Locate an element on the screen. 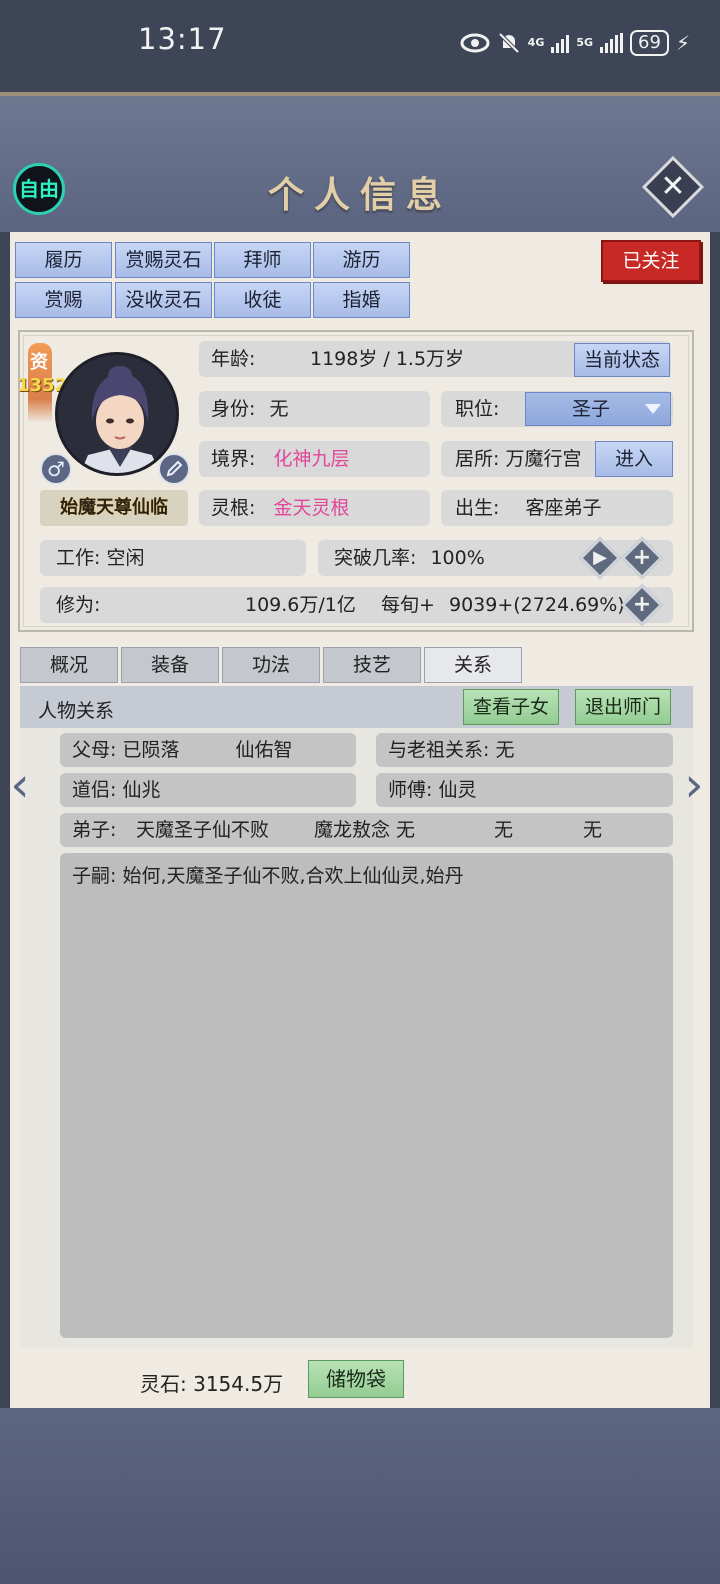 This screenshot has height=1584, width=720. identity-field: 身份: 无 is located at coordinates (314, 409).